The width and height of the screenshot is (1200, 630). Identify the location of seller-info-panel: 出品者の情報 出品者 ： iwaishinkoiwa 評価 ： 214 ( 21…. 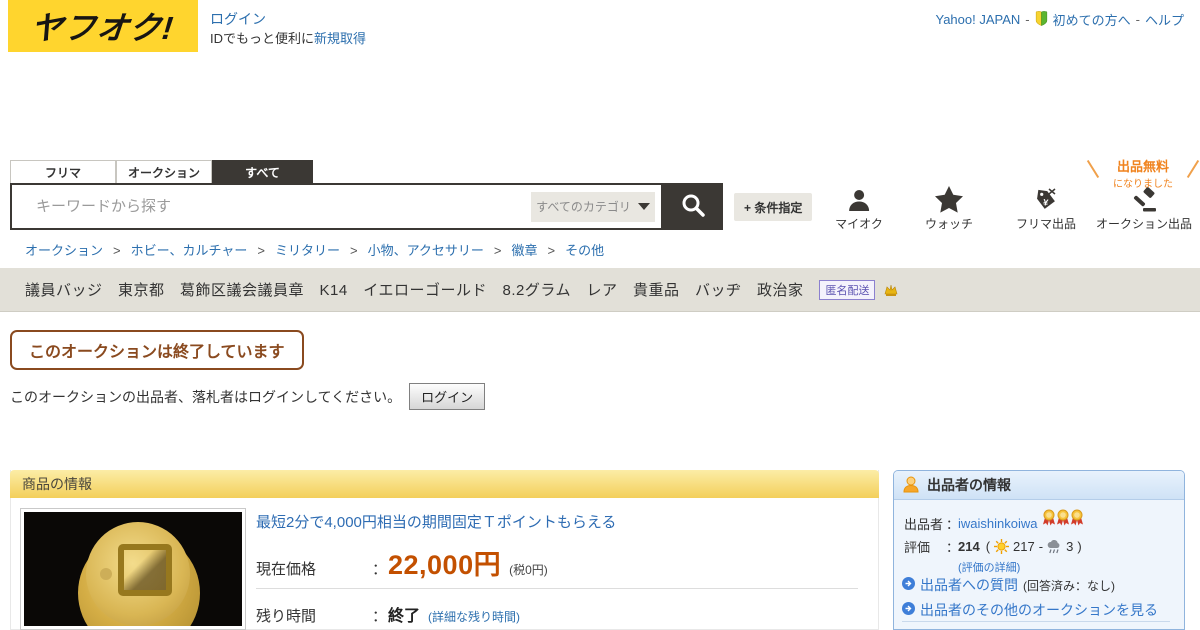
(1039, 550).